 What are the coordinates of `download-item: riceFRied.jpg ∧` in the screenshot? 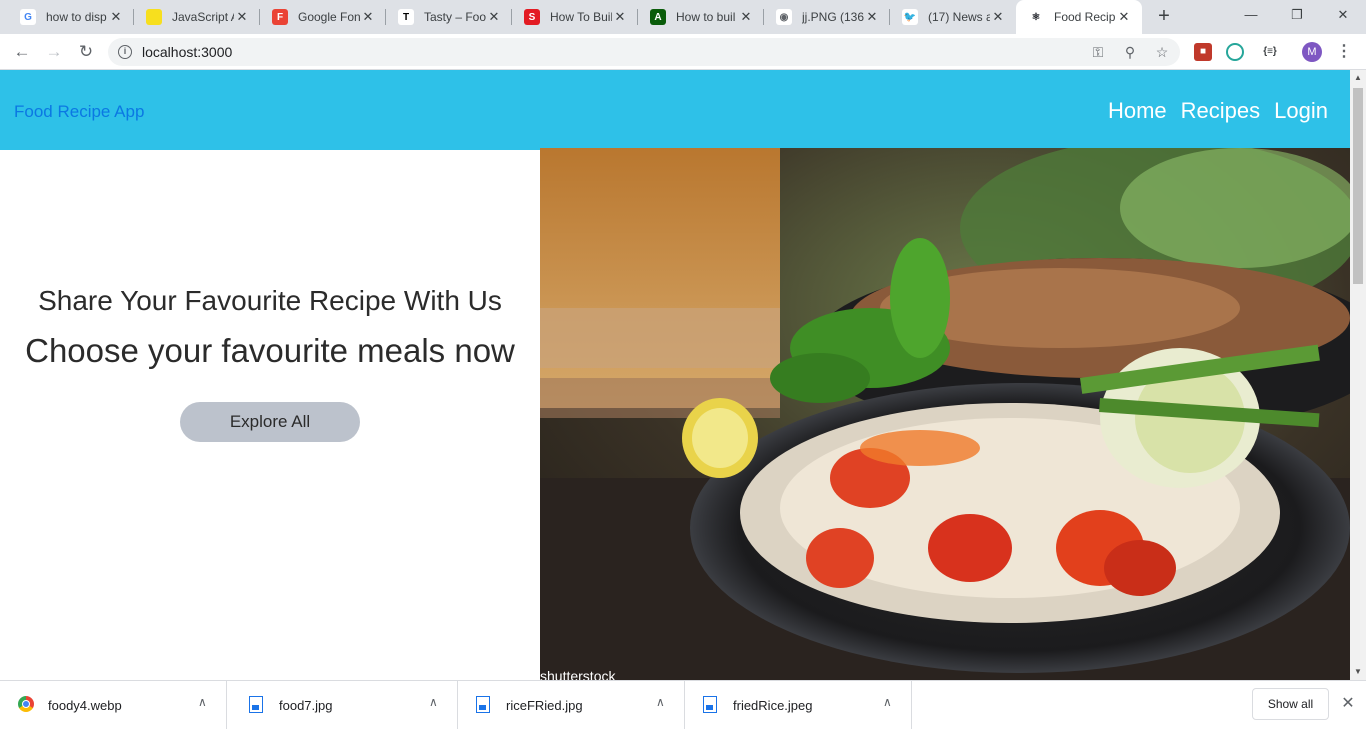 It's located at (571, 705).